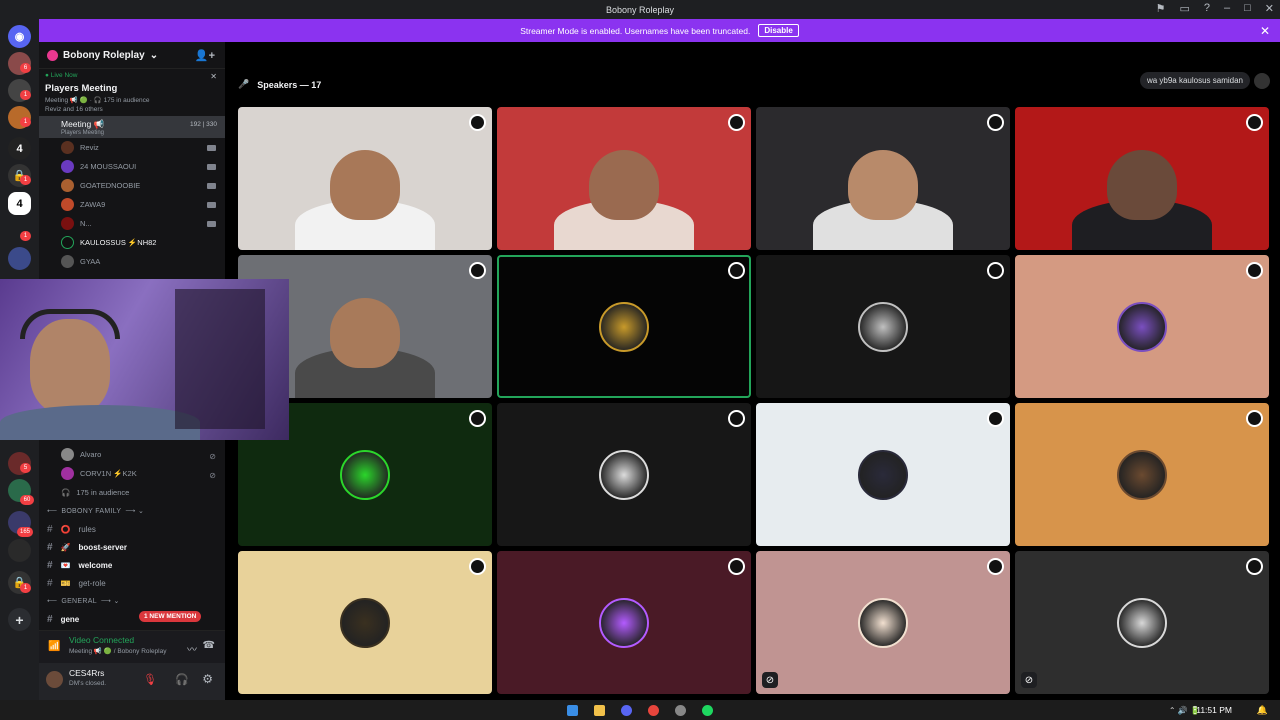 This screenshot has height=720, width=1280. Describe the element at coordinates (91, 454) in the screenshot. I see `voice-user-name: Alvaro` at that location.